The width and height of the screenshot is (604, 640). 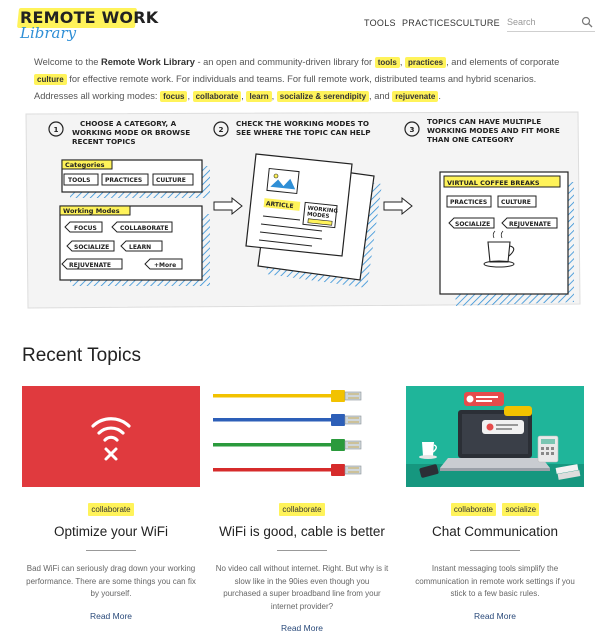 I want to click on search-box, so click(x=551, y=22).